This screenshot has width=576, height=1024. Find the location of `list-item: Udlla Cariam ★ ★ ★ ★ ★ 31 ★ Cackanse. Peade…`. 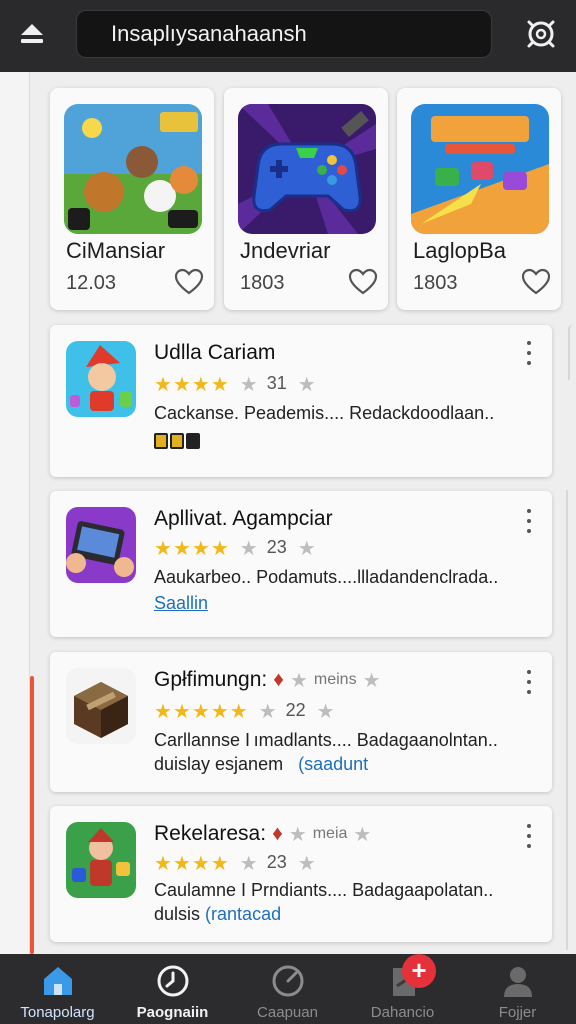

list-item: Udlla Cariam ★ ★ ★ ★ ★ 31 ★ Cackanse. Peade… is located at coordinates (301, 401).